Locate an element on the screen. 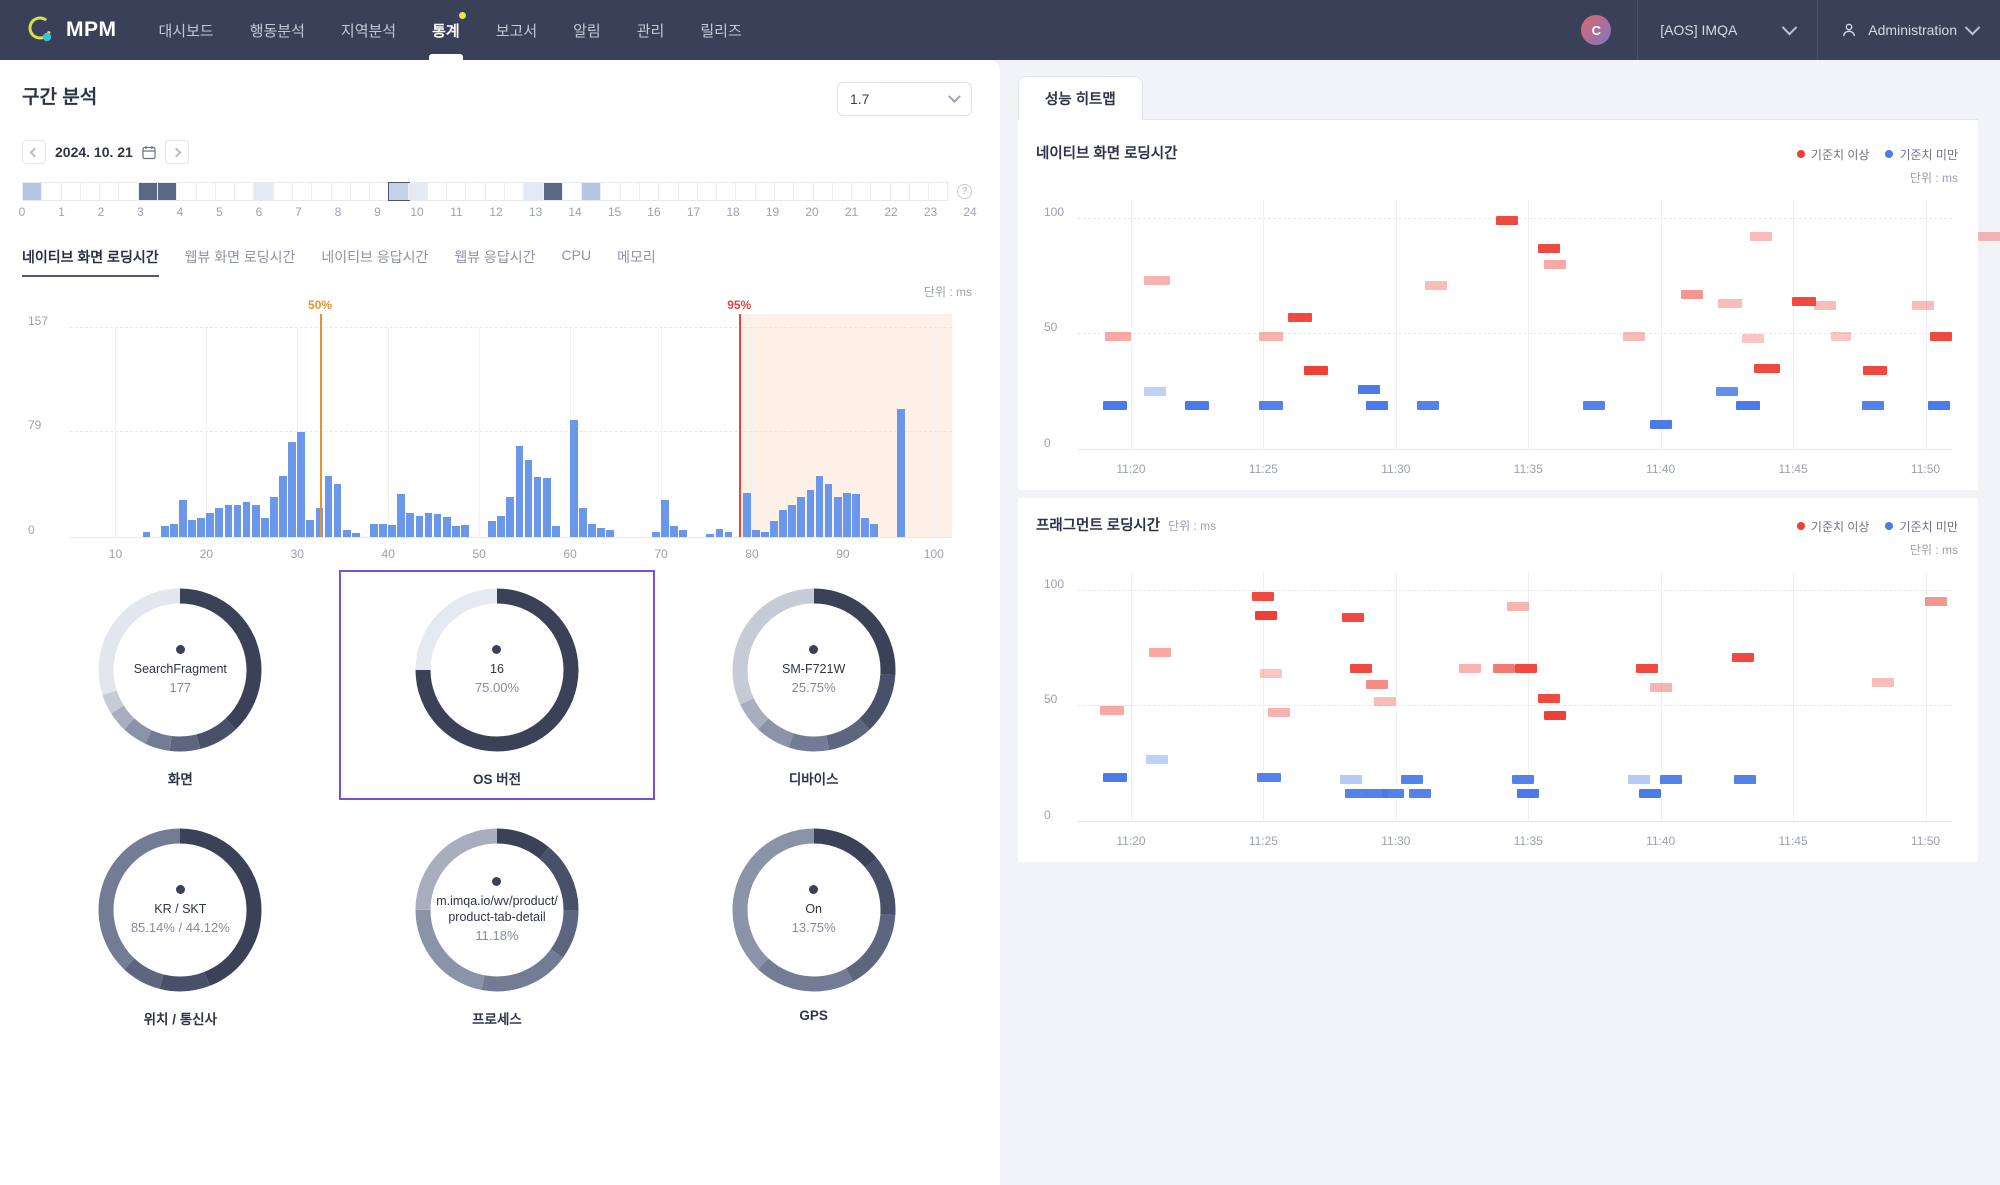  tab-webview-response: 웹뷰 응답시간 is located at coordinates (494, 262).